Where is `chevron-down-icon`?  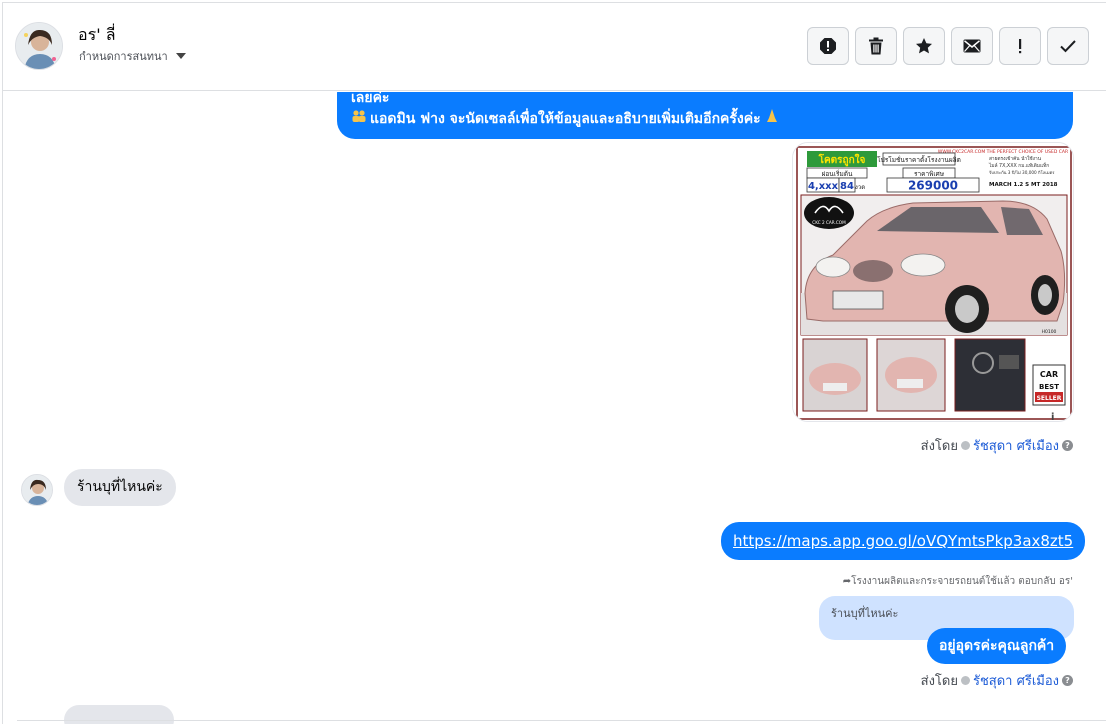 chevron-down-icon is located at coordinates (180, 56).